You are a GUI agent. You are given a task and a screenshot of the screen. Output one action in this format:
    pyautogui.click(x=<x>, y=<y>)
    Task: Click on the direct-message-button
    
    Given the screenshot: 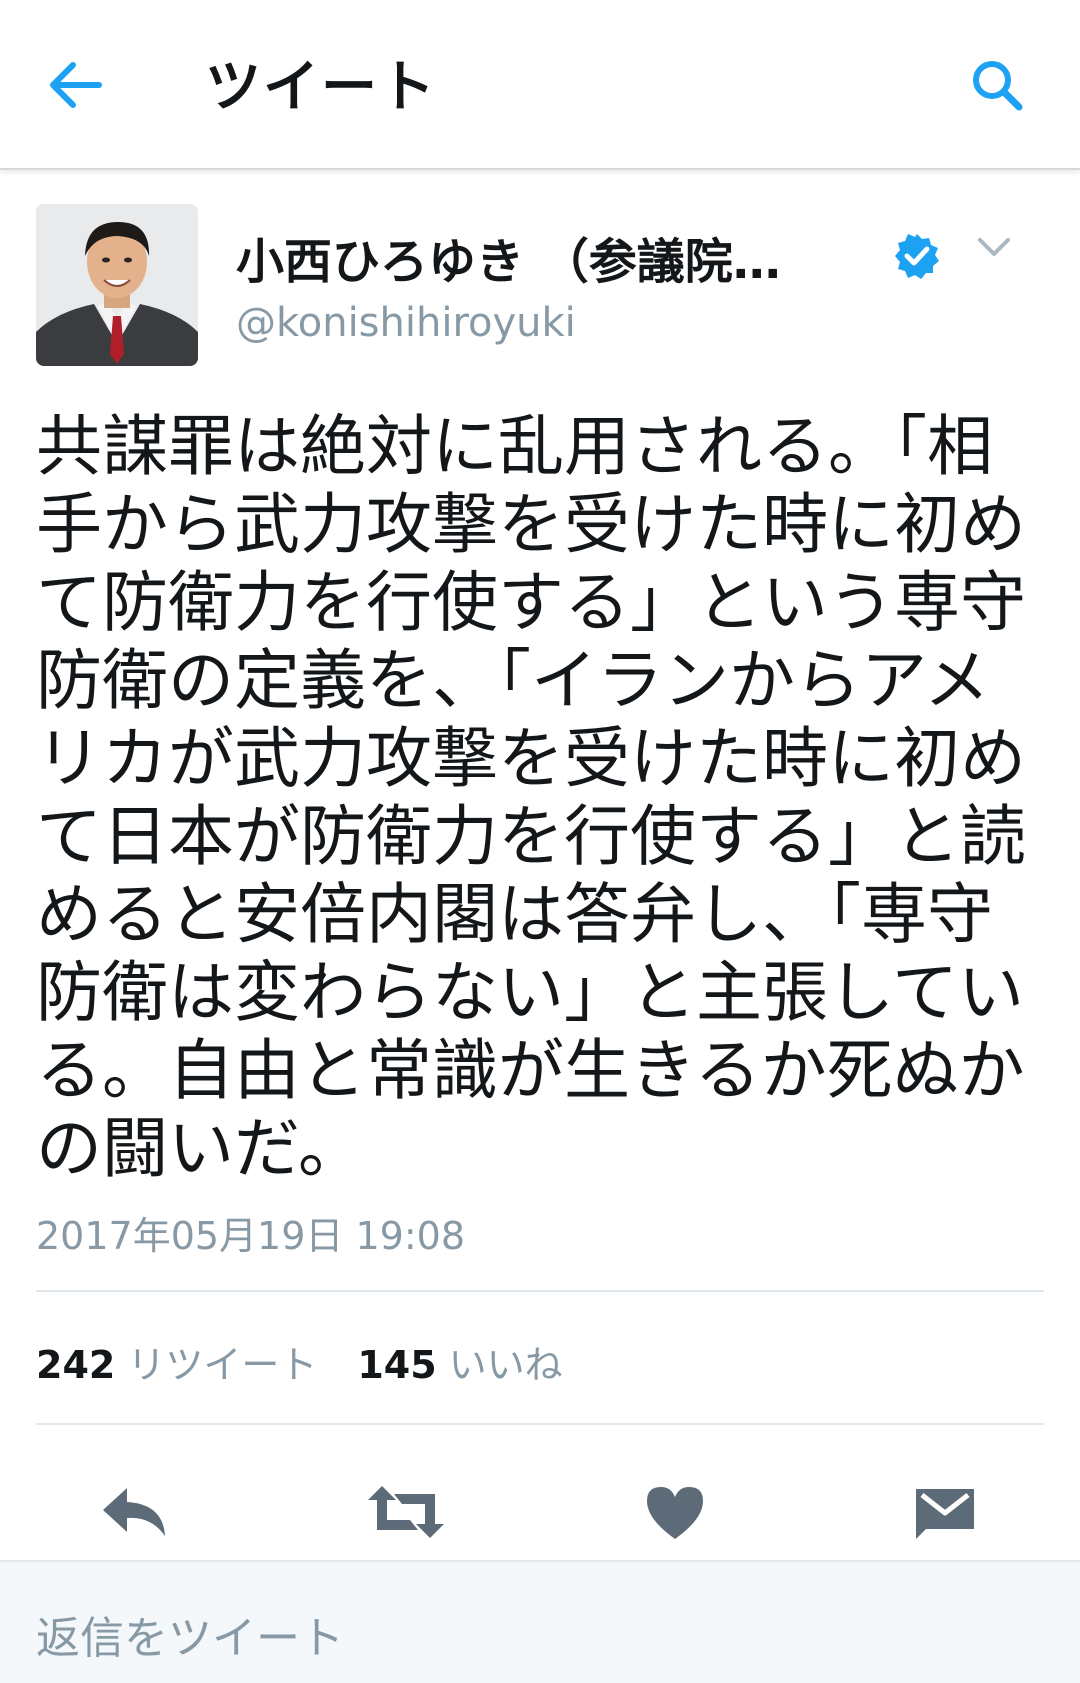 What is the action you would take?
    pyautogui.click(x=945, y=1512)
    